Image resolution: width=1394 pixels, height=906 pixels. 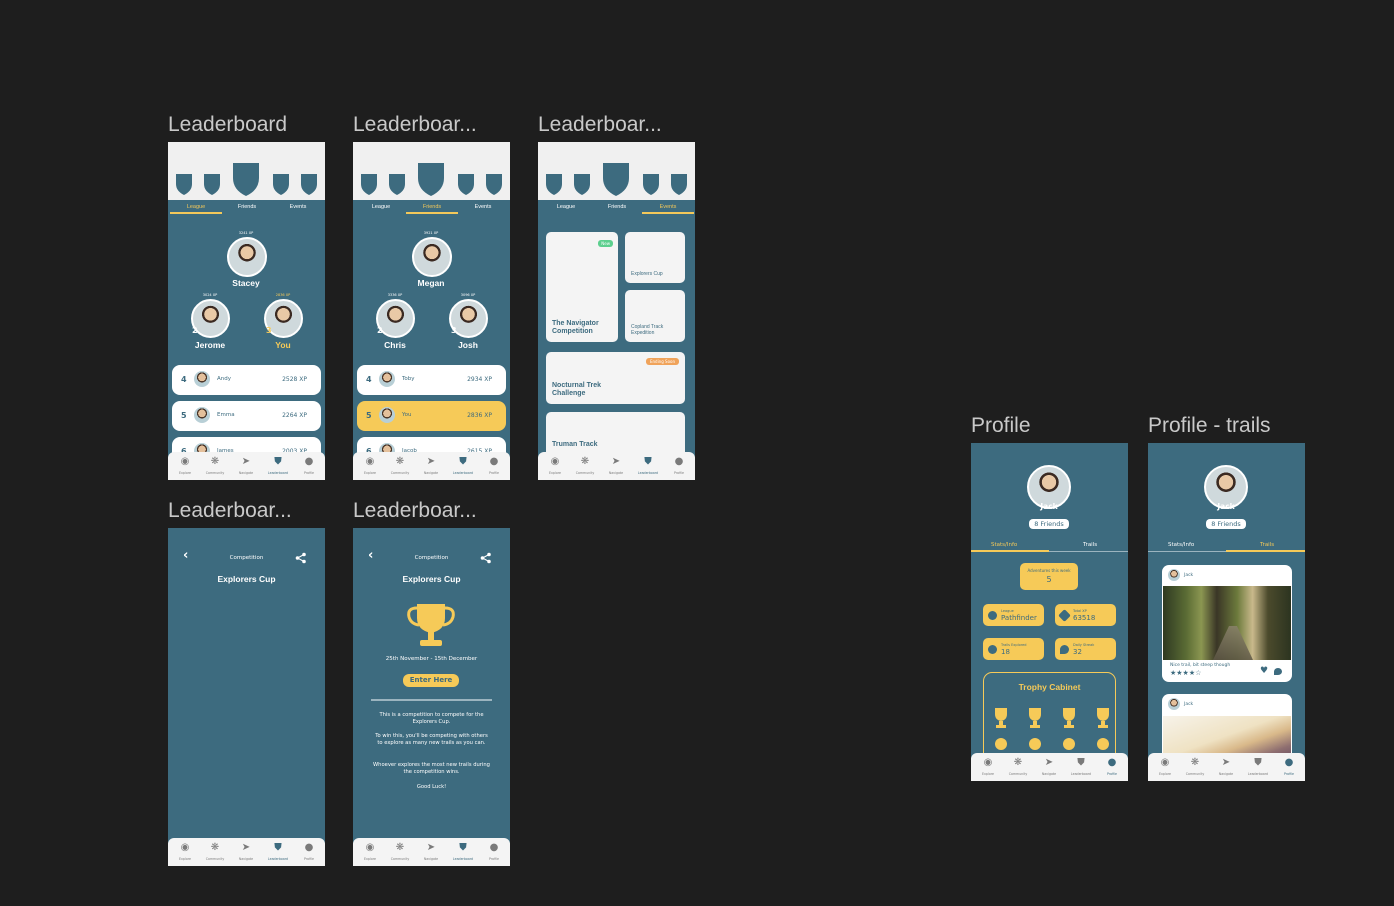 What do you see at coordinates (615, 378) in the screenshot?
I see `event-card-nocturnal: Ending Soon Nocturnal Trek Challenge` at bounding box center [615, 378].